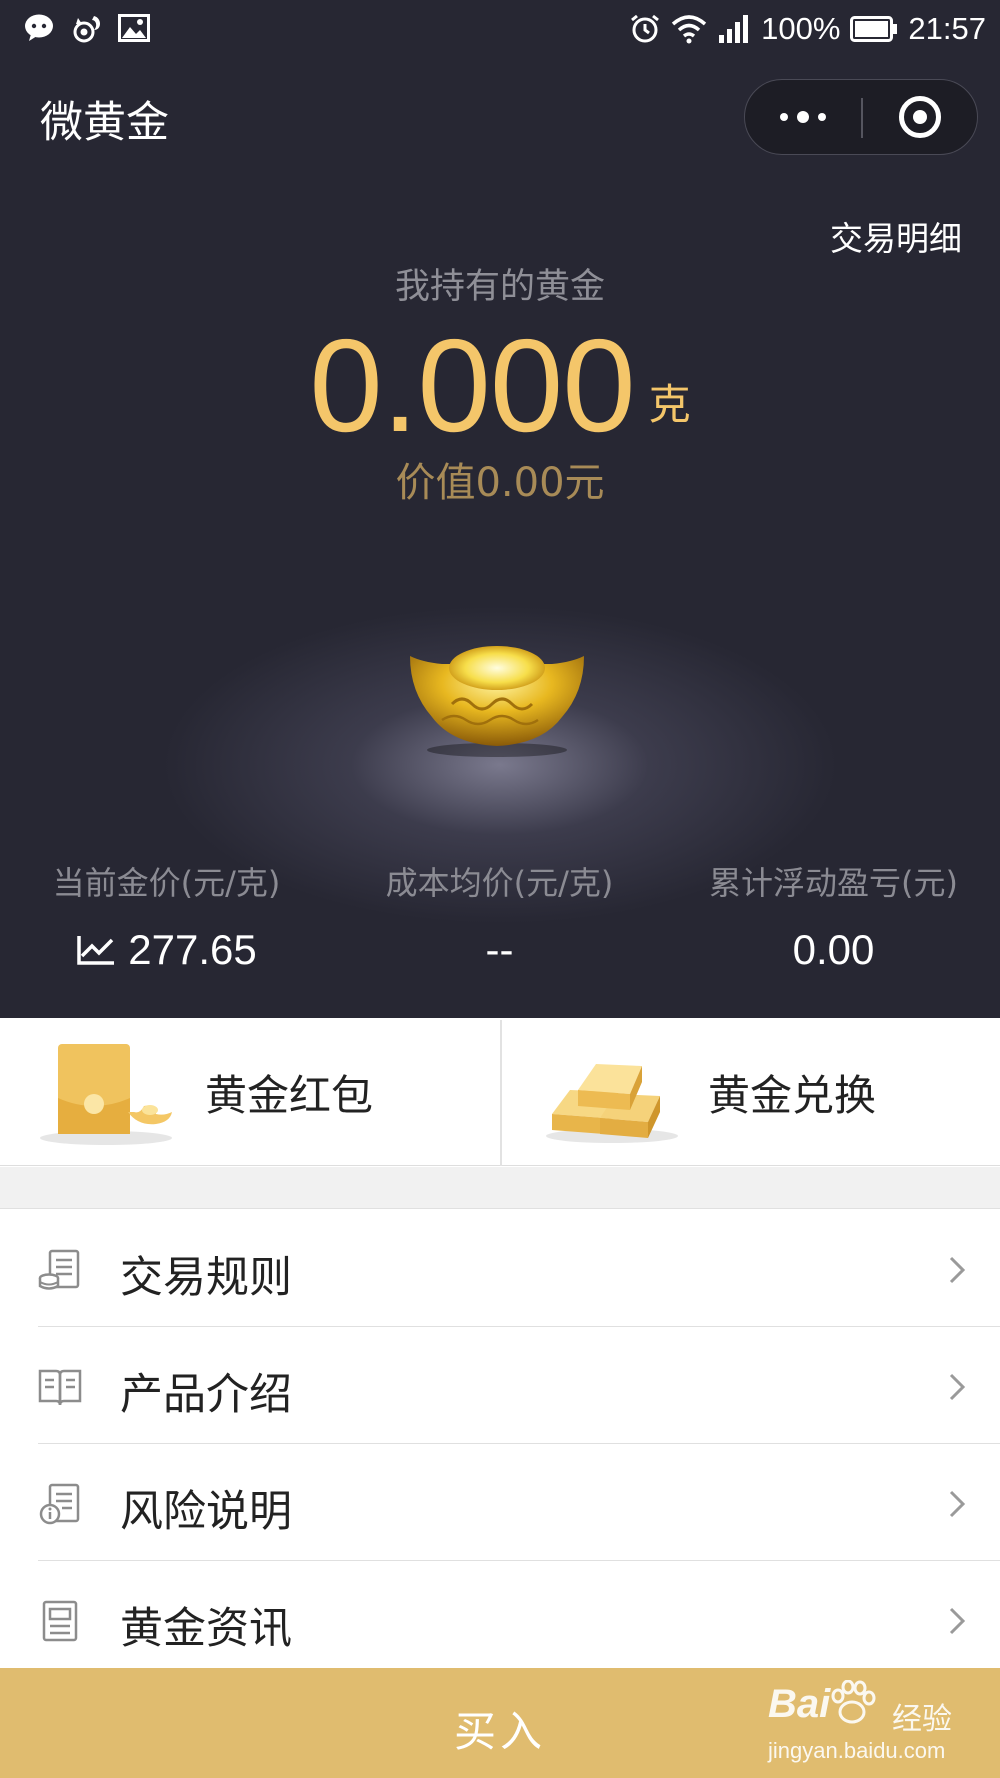  I want to click on battery-percent: 100%, so click(801, 28).